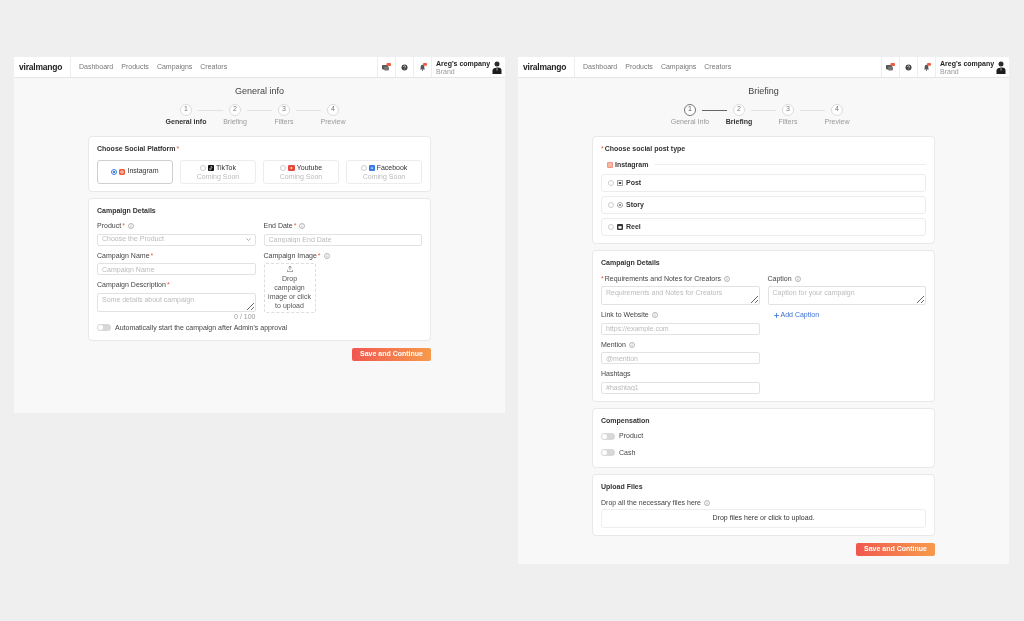 The width and height of the screenshot is (1024, 621). Describe the element at coordinates (763, 91) in the screenshot. I see `page-title: Briefing` at that location.